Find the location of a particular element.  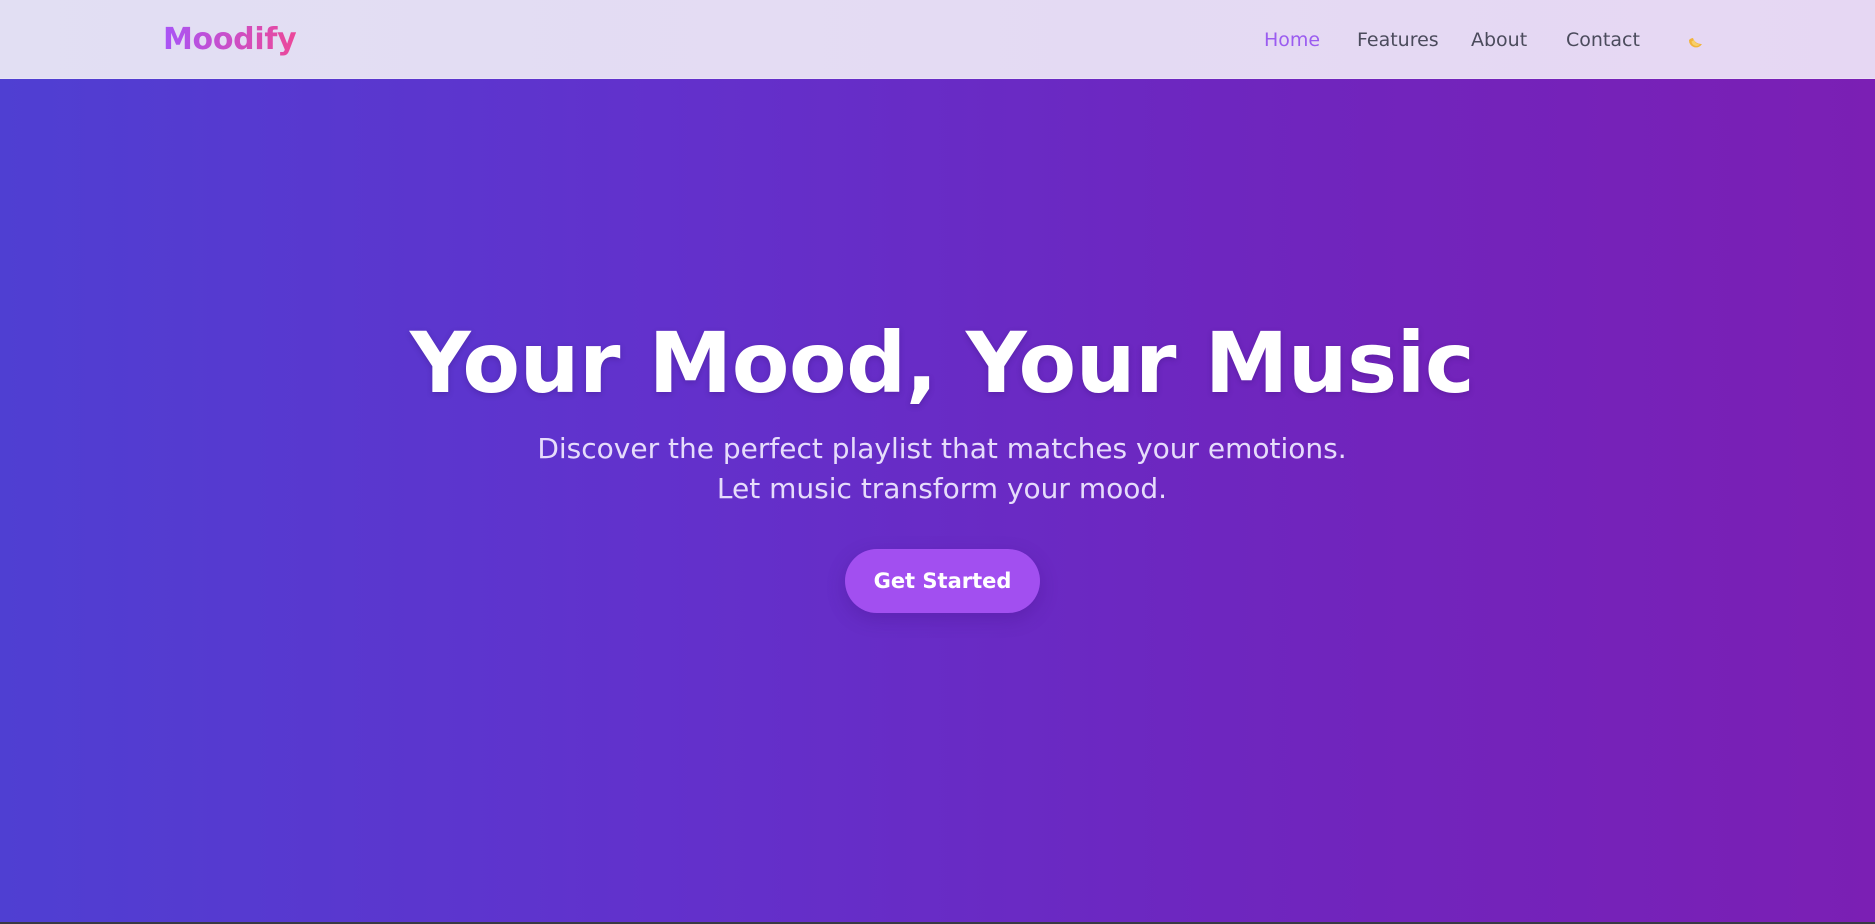

nav-links: Home Features About Contact is located at coordinates (937, 40).